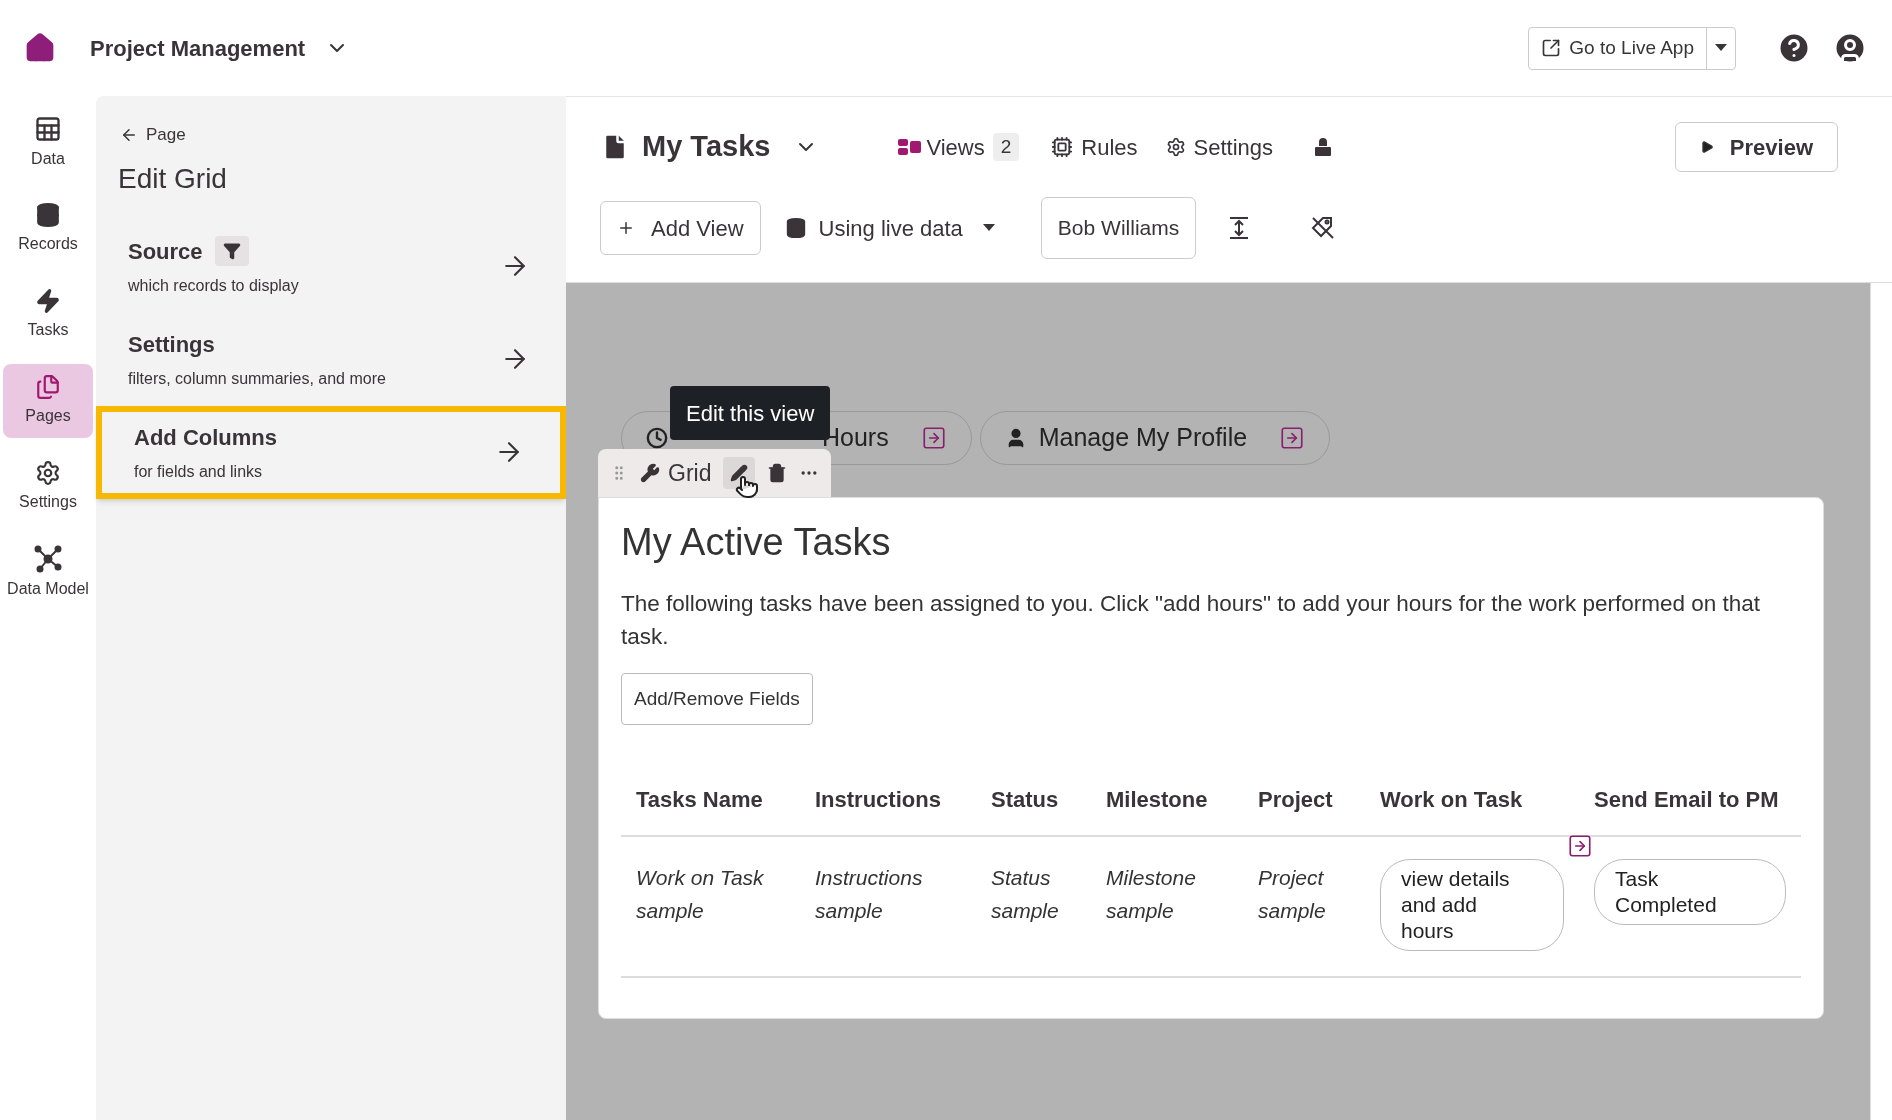 This screenshot has height=1120, width=1892. I want to click on column-header: Send Email to PM, so click(1686, 799).